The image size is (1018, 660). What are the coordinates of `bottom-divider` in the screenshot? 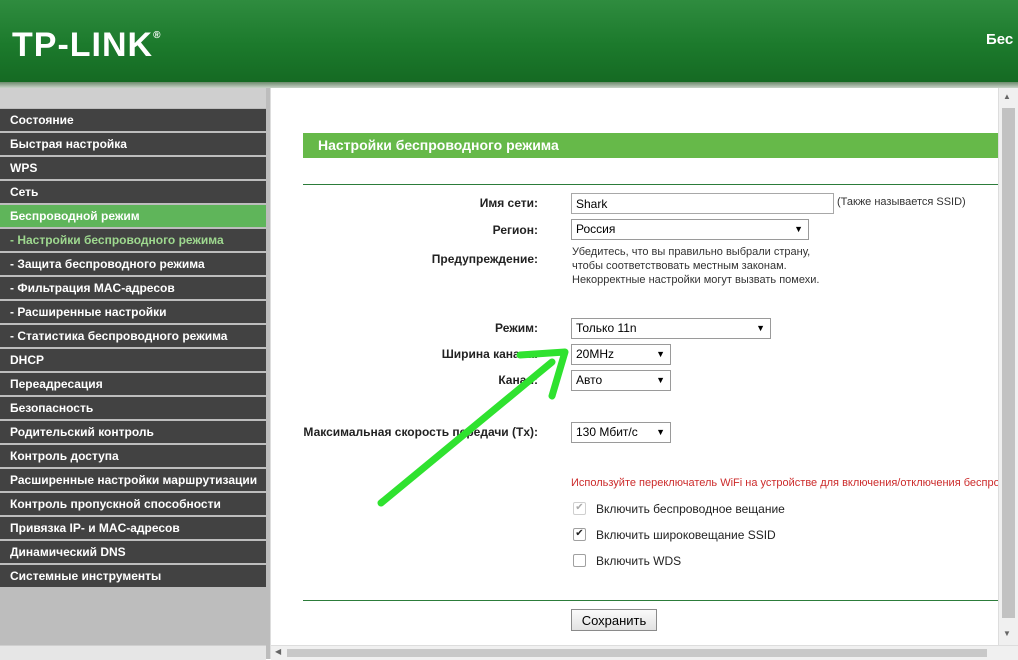 It's located at (650, 600).